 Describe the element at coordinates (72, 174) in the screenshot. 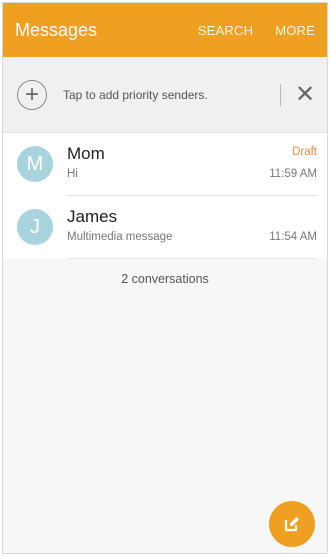

I see `message-snippet: Hi` at that location.